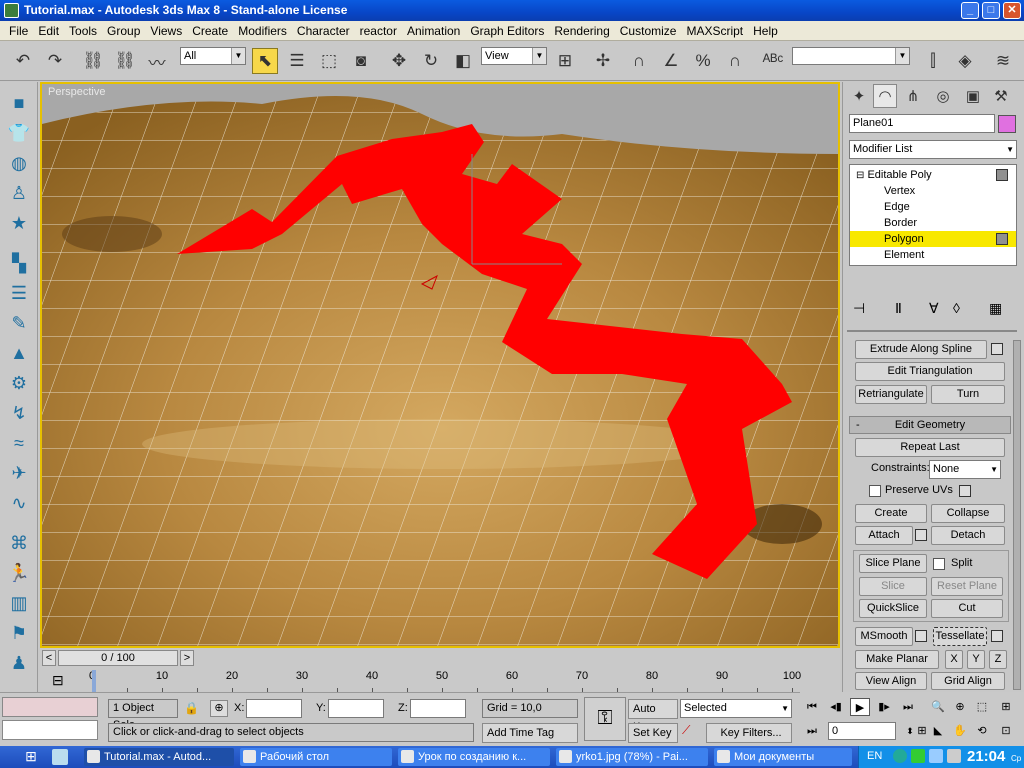 The width and height of the screenshot is (1024, 768). I want to click on configure-modifier-sets-icon: ▦, so click(995, 308).